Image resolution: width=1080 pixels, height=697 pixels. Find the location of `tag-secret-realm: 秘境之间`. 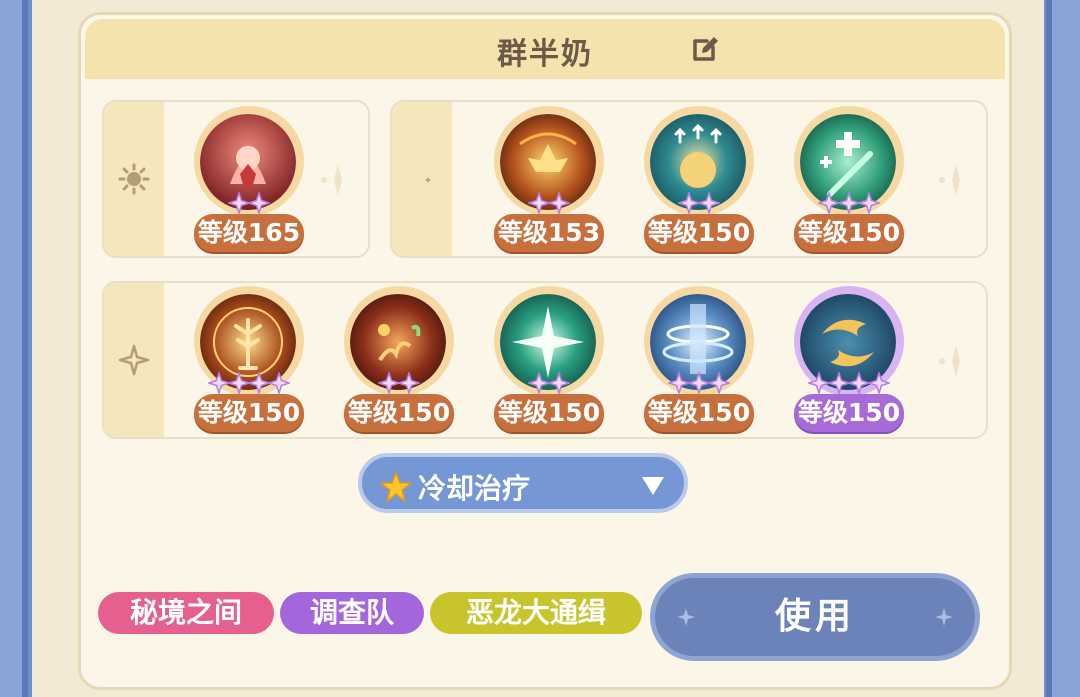

tag-secret-realm: 秘境之间 is located at coordinates (186, 613).